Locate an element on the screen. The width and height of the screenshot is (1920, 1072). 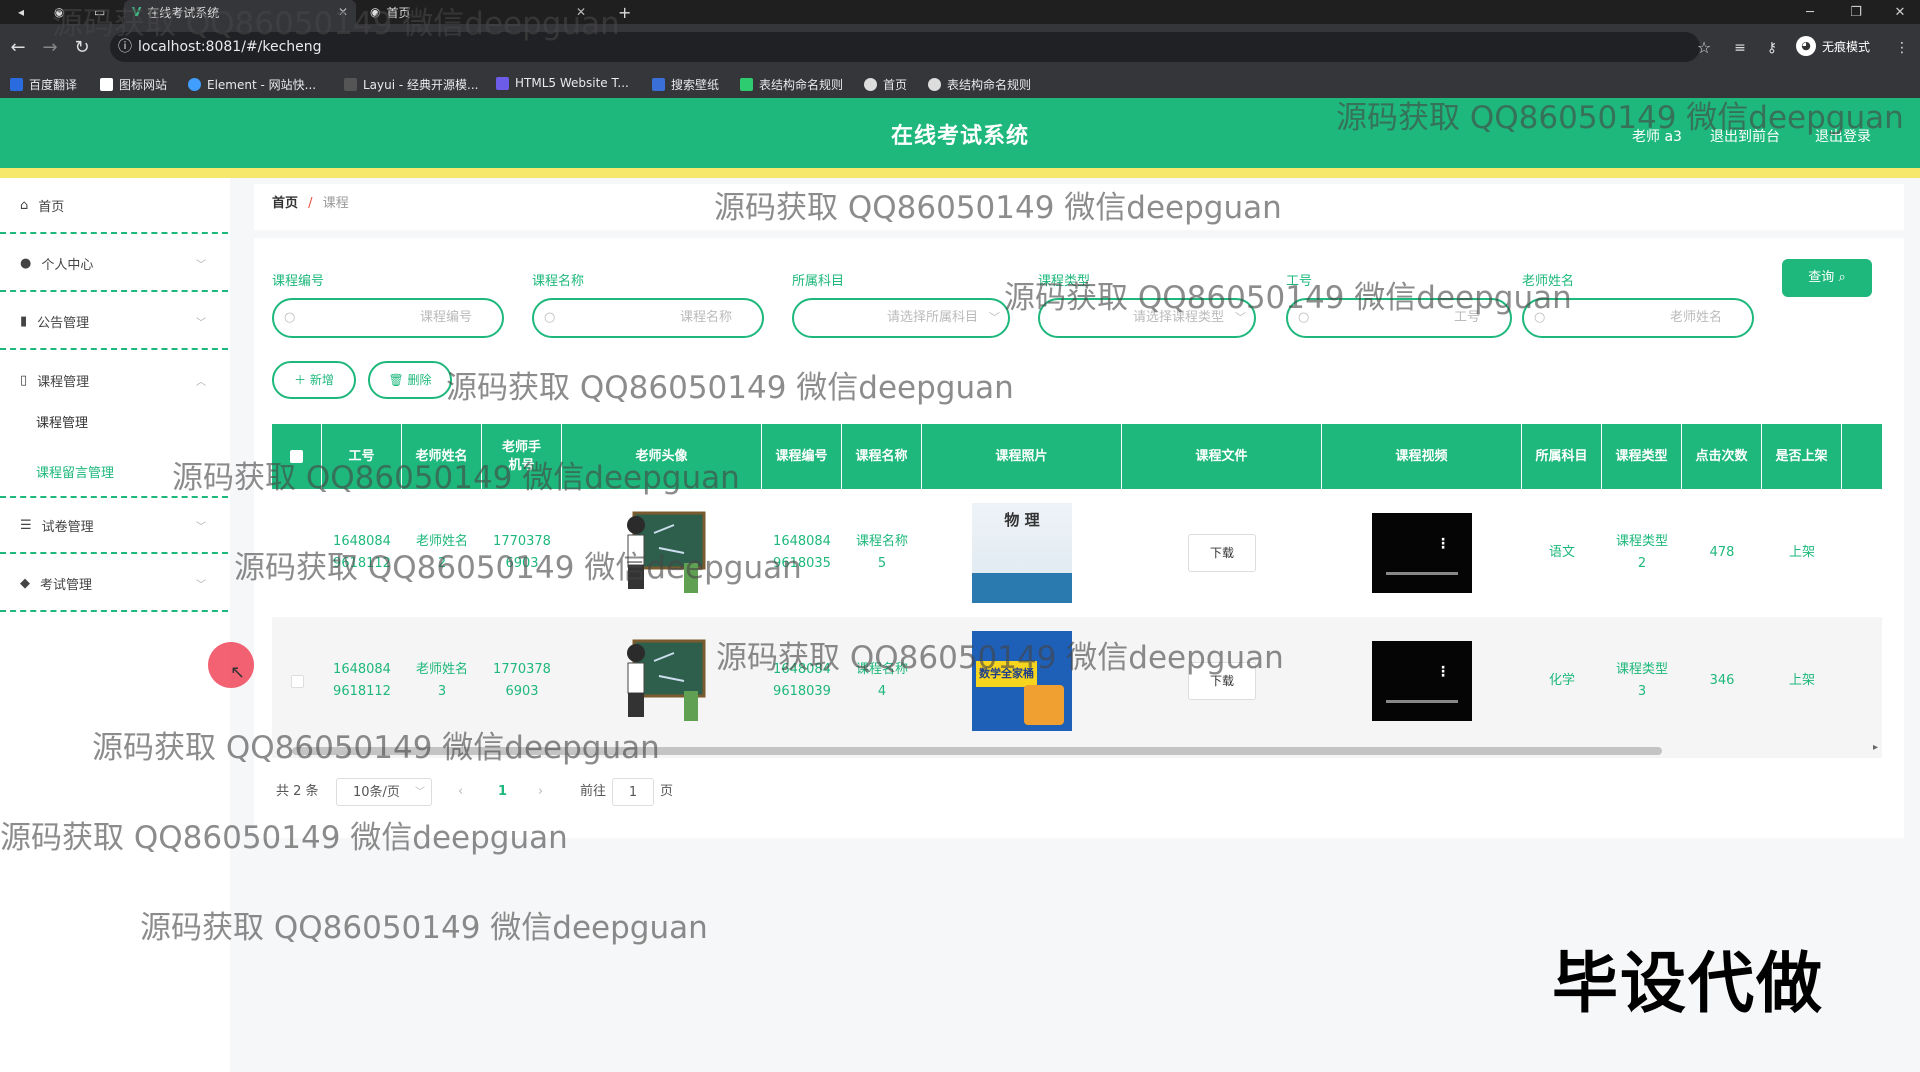
course-code-input: ○ 课程编号 is located at coordinates (388, 318).